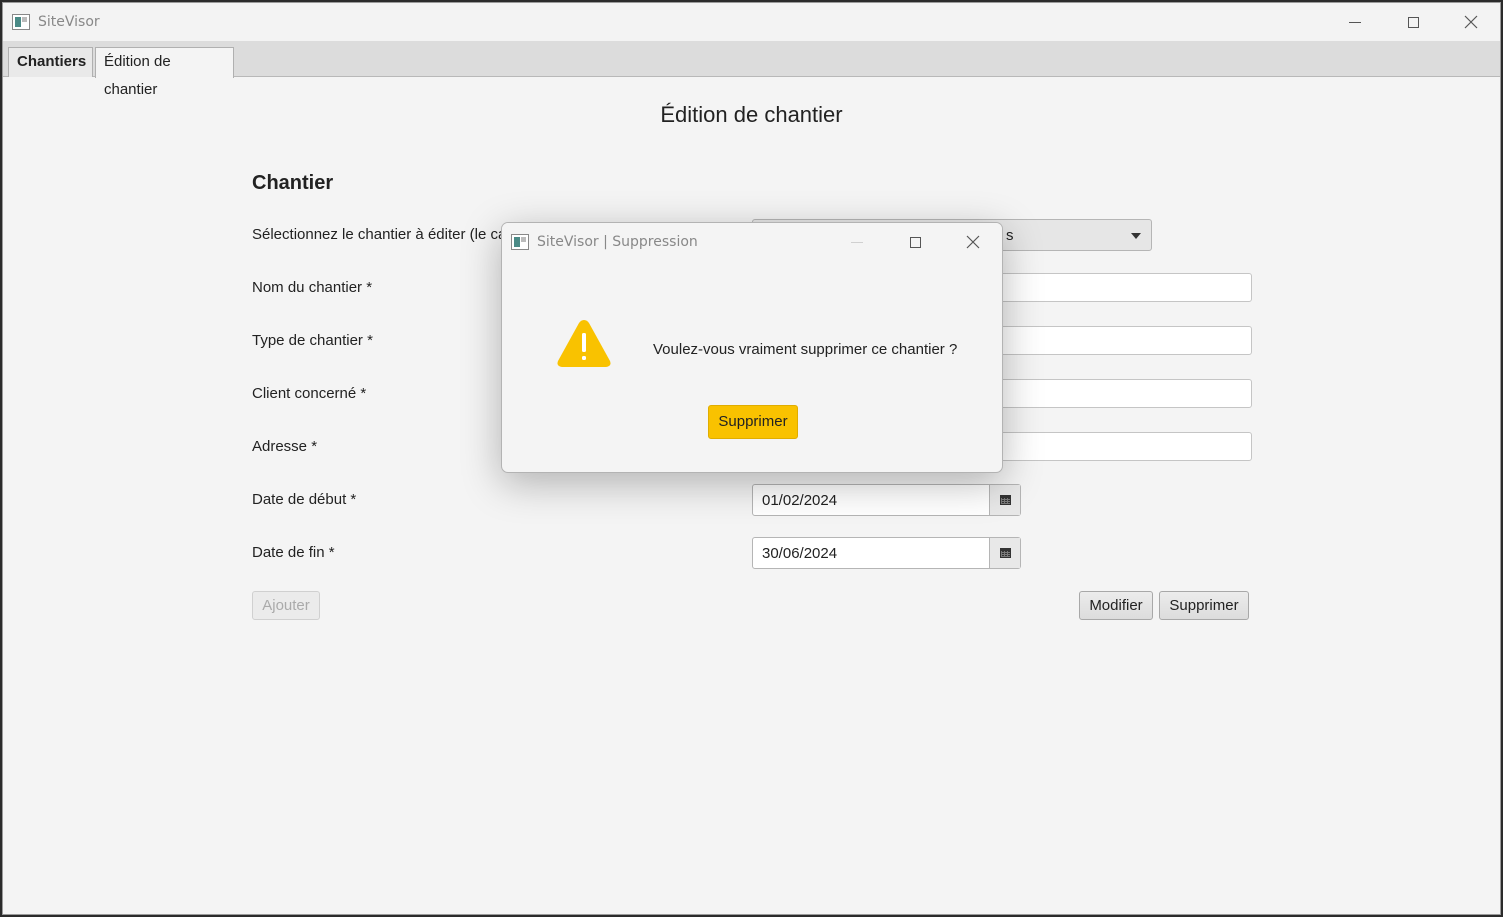  What do you see at coordinates (751, 114) in the screenshot?
I see `page-title: Édition de chantier` at bounding box center [751, 114].